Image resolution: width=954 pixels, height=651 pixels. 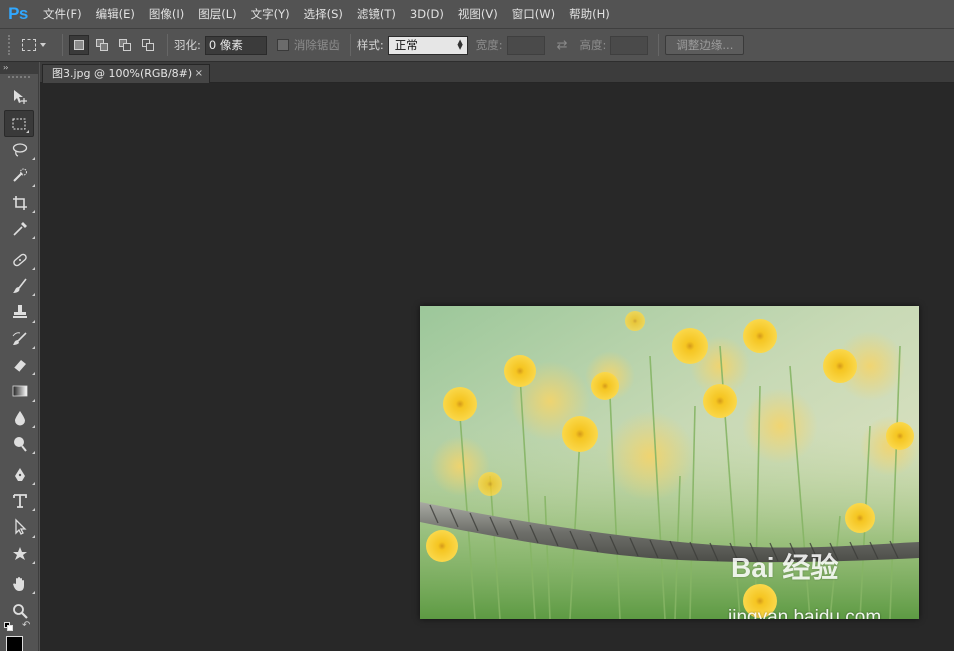 I want to click on gradient-icon, so click(x=19, y=391).